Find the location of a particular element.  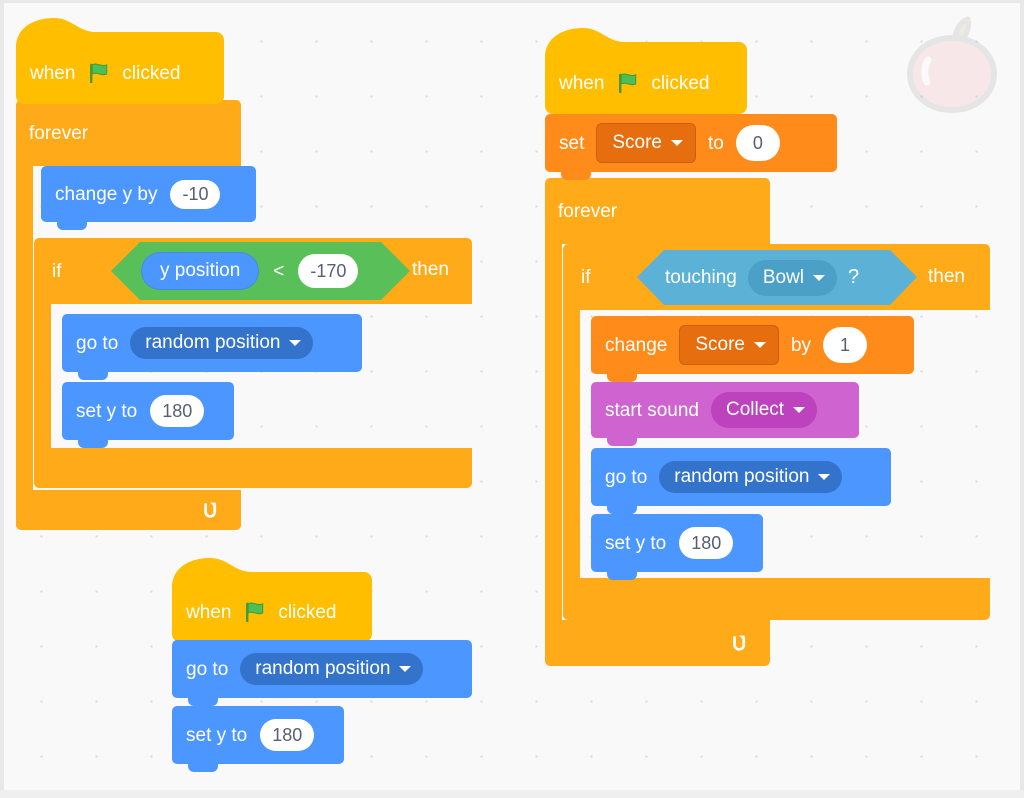

change-variable-block: change Score by 1 is located at coordinates (752, 349).